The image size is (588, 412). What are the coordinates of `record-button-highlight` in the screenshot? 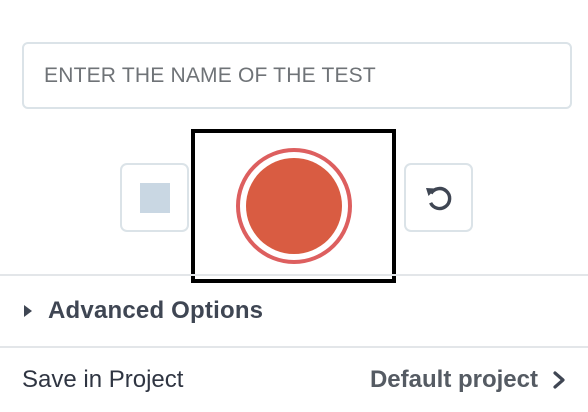 It's located at (293, 206).